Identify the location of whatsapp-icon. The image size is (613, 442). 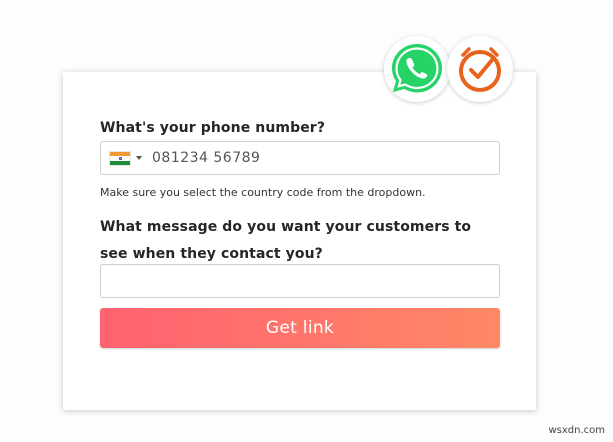
(417, 68).